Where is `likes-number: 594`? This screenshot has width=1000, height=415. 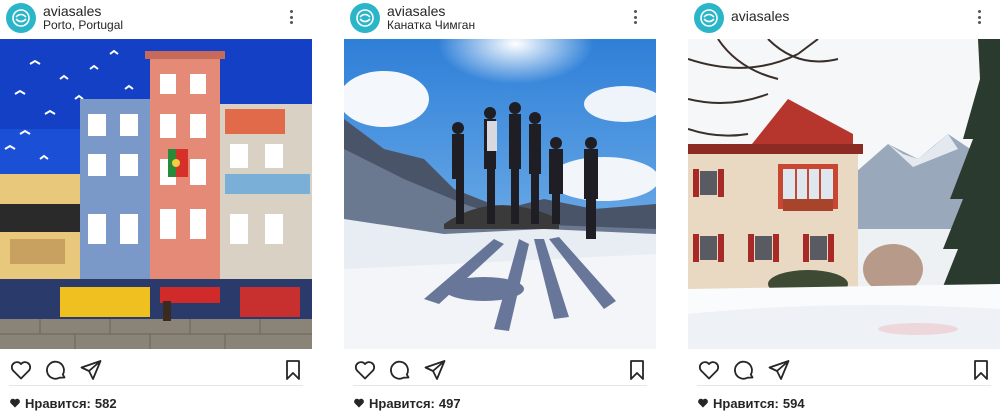
likes-number: 594 is located at coordinates (793, 403).